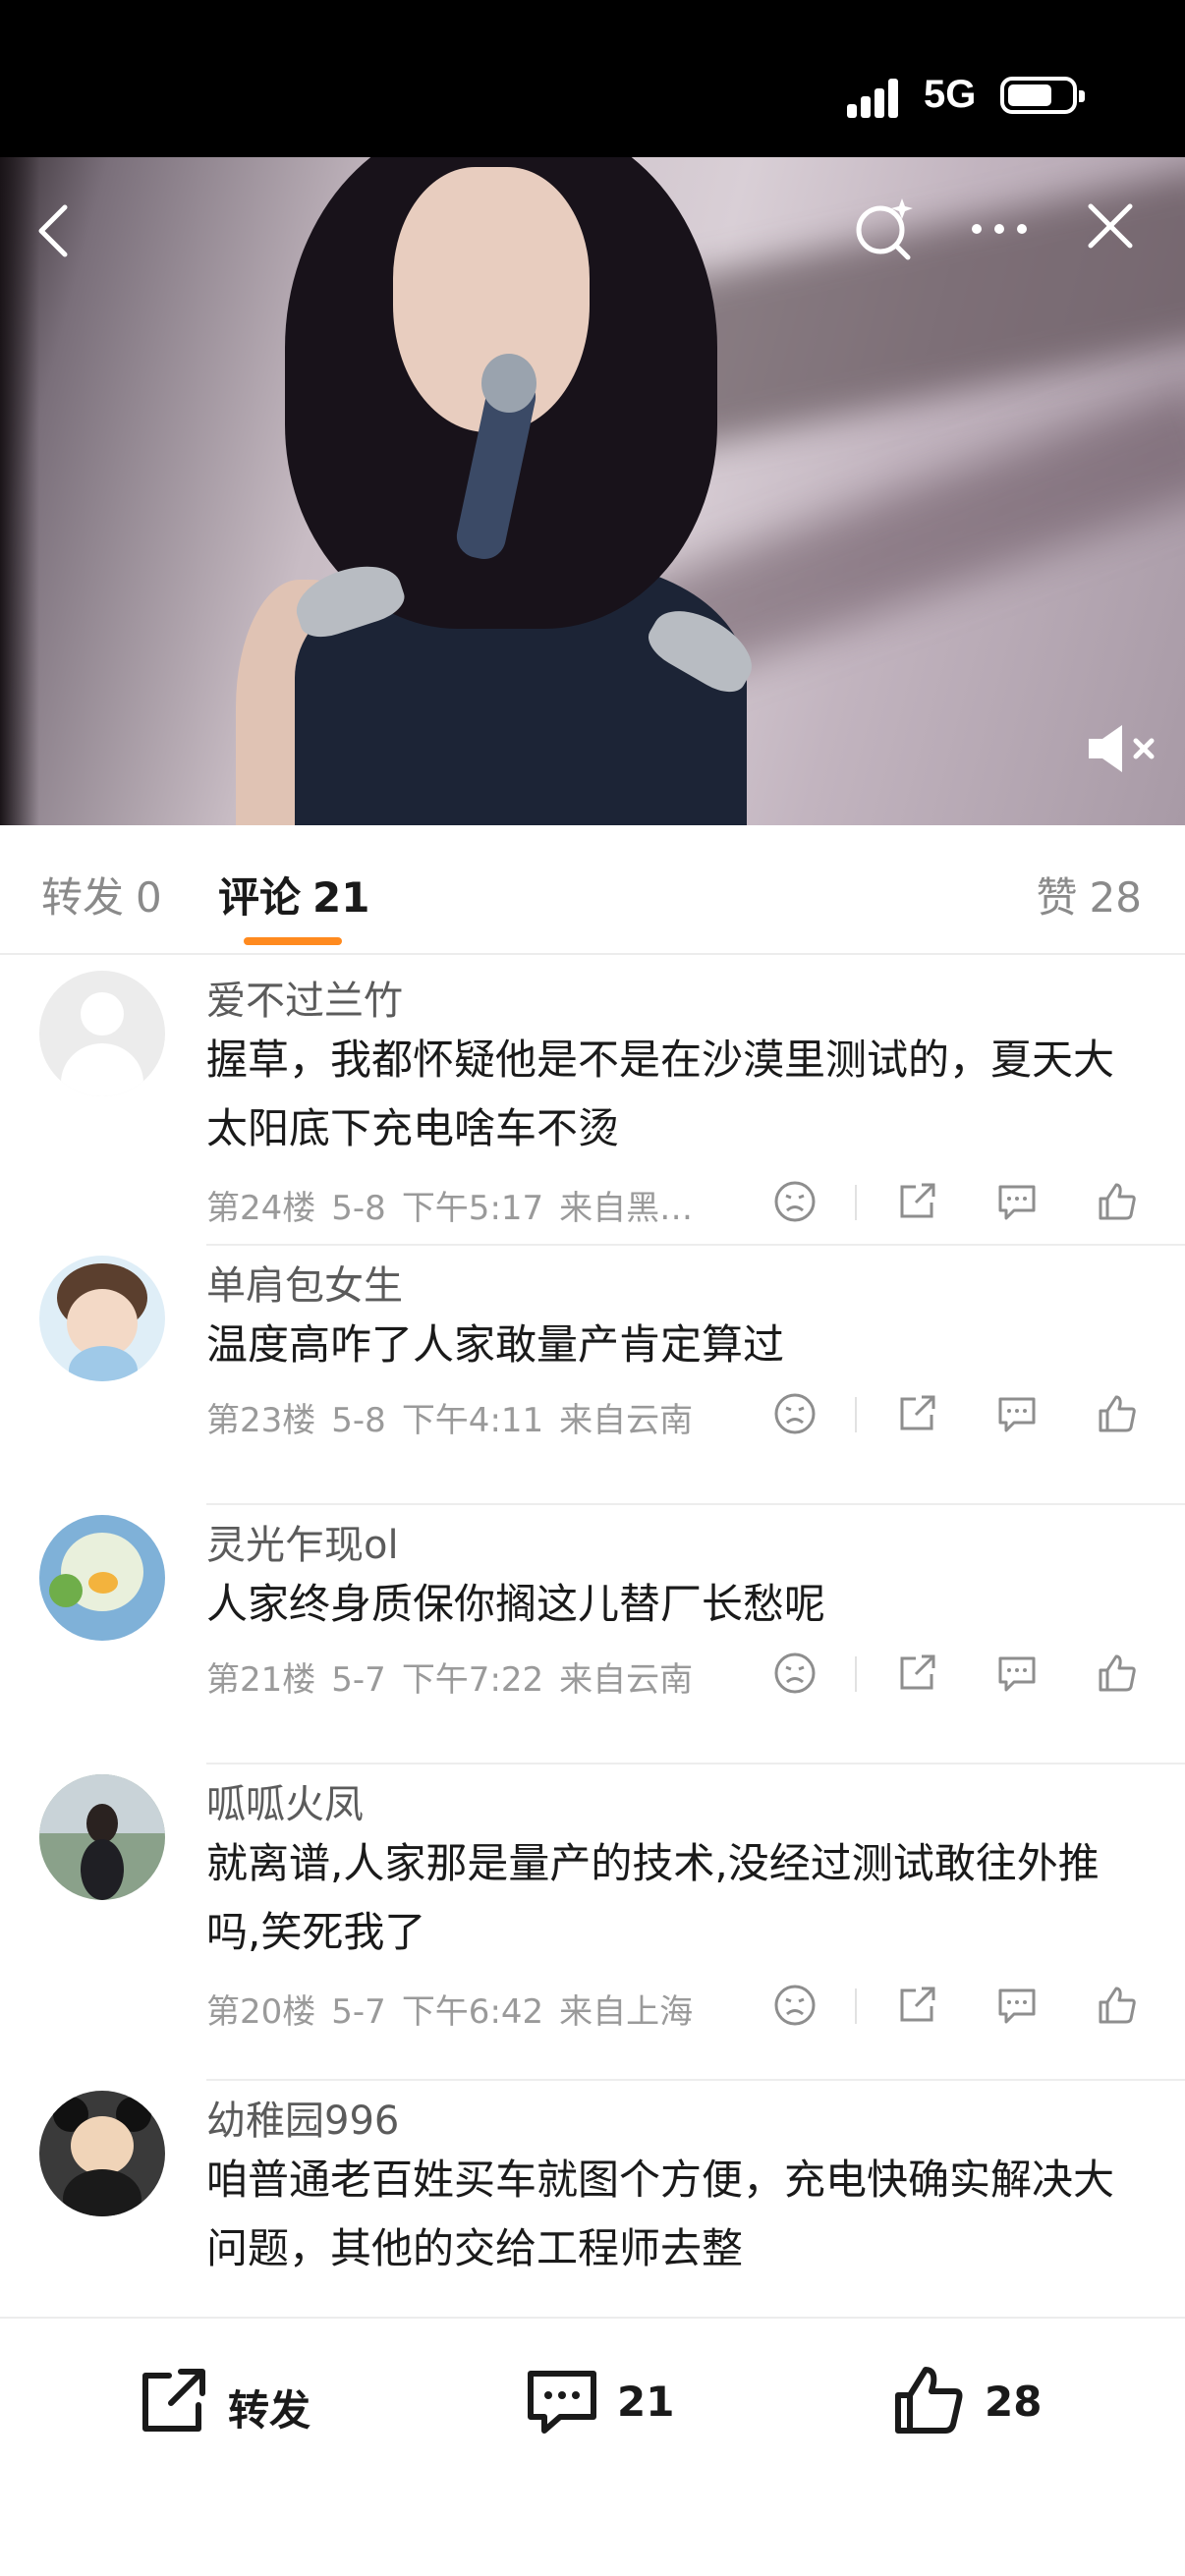  Describe the element at coordinates (269, 2410) in the screenshot. I see `repost-label: 转发` at that location.